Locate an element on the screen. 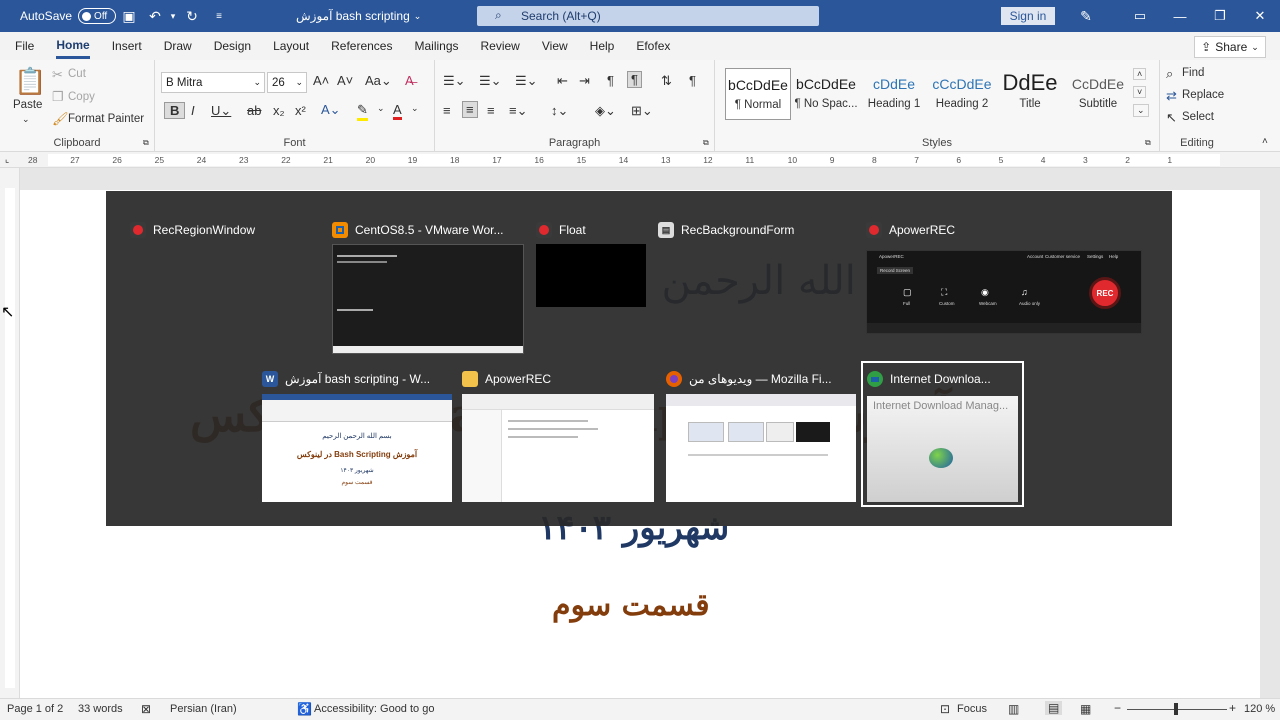  strikethrough-button: ab is located at coordinates (254, 110).